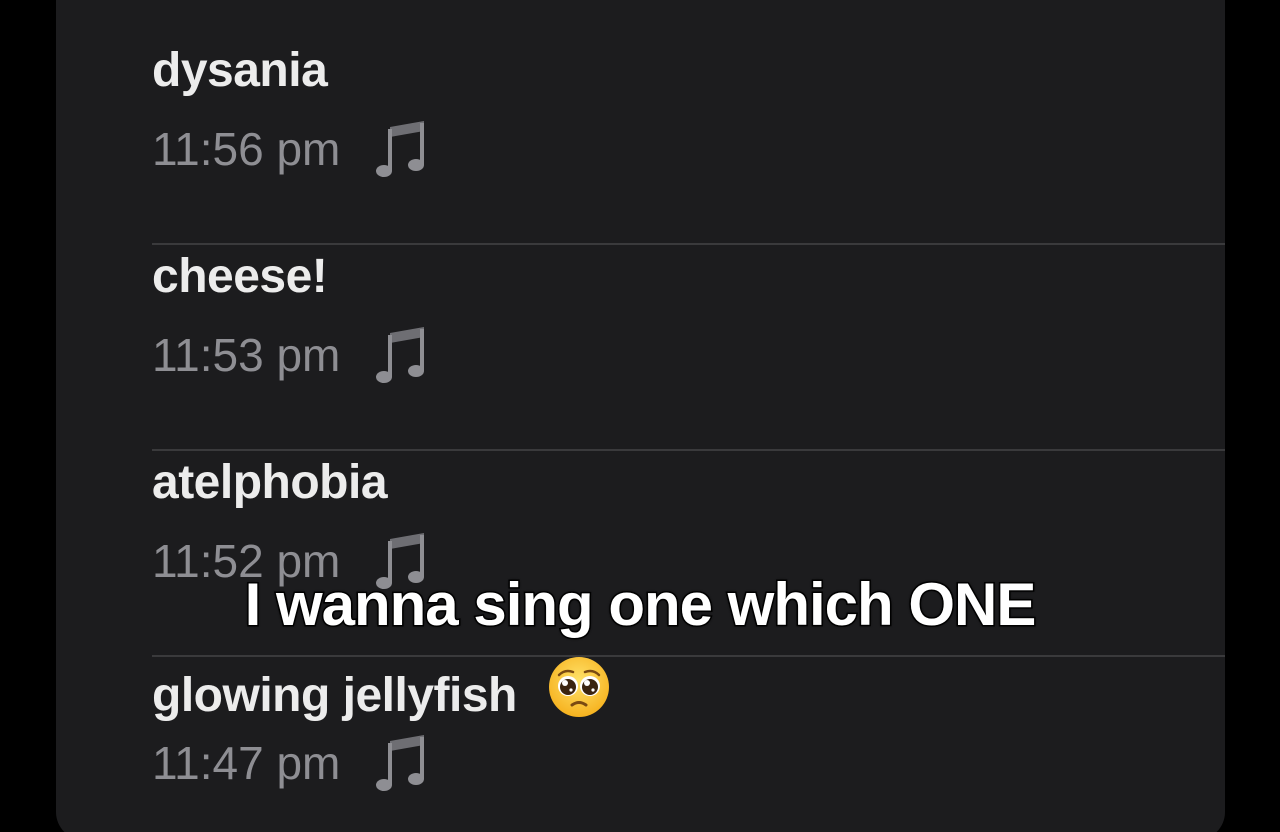 This screenshot has width=1280, height=832. What do you see at coordinates (240, 276) in the screenshot?
I see `recording-title: cheese!` at bounding box center [240, 276].